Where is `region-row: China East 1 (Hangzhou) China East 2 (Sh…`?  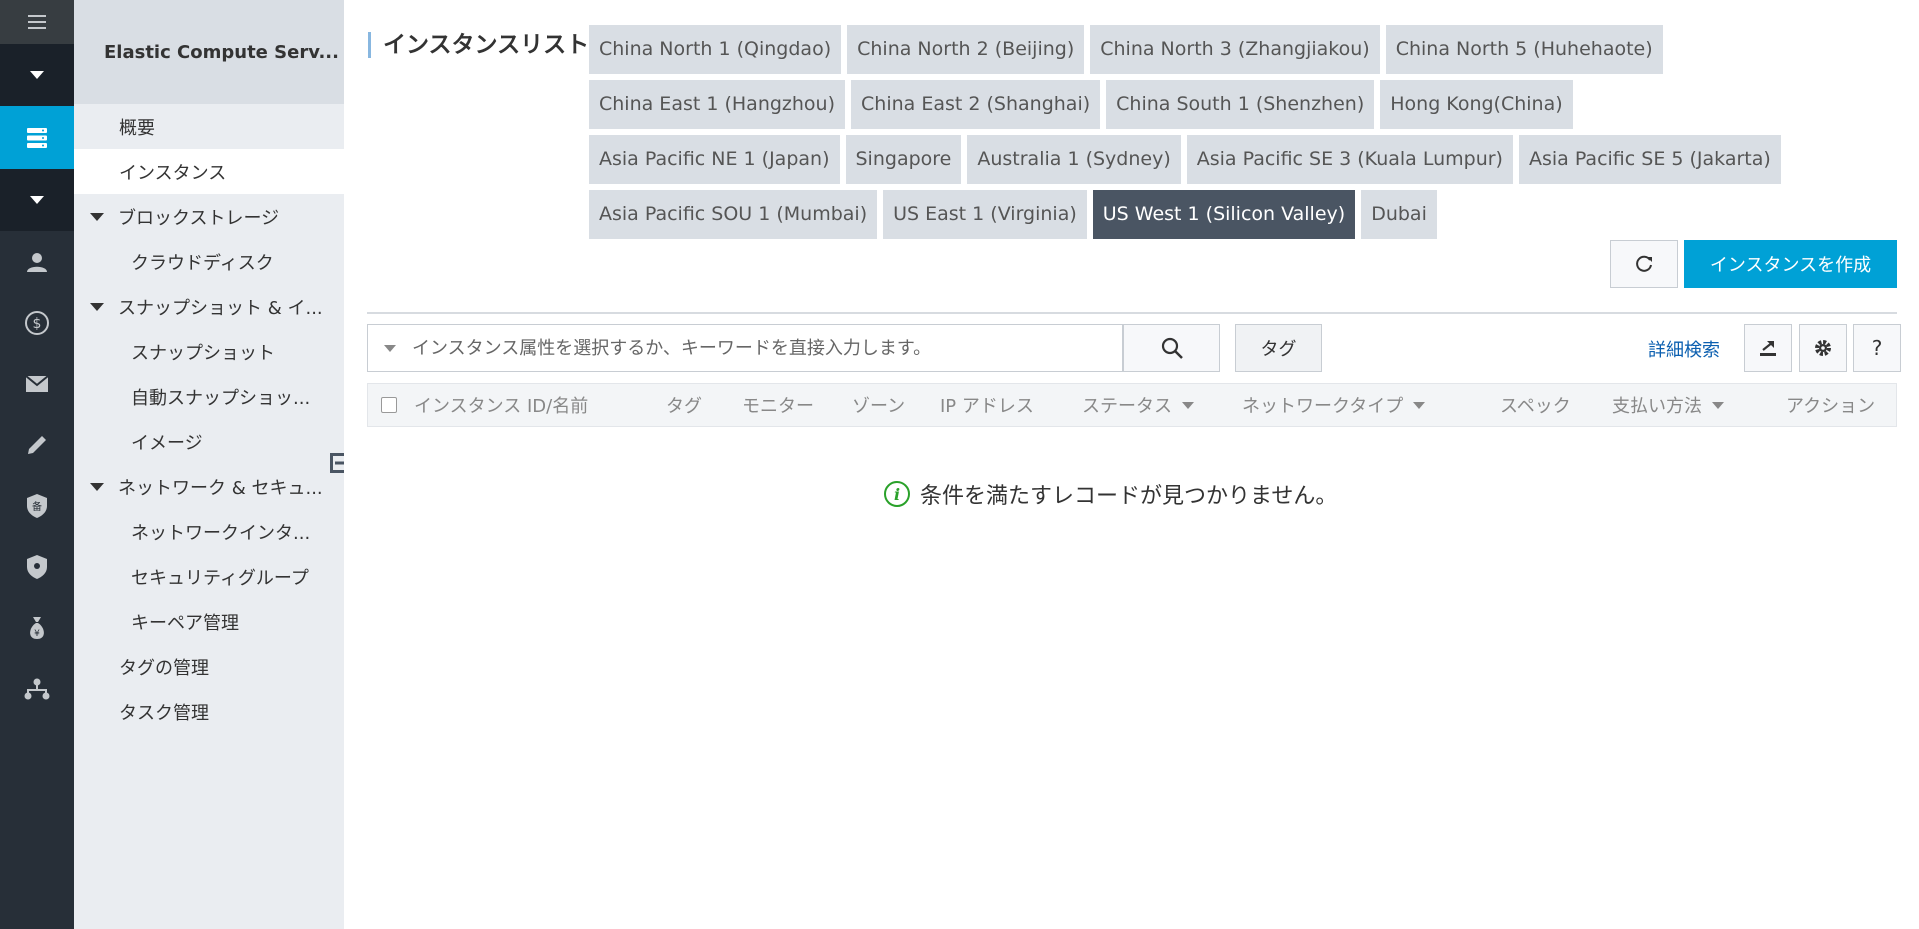
region-row: China East 1 (Hangzhou) China East 2 (Sh… is located at coordinates (1239, 104).